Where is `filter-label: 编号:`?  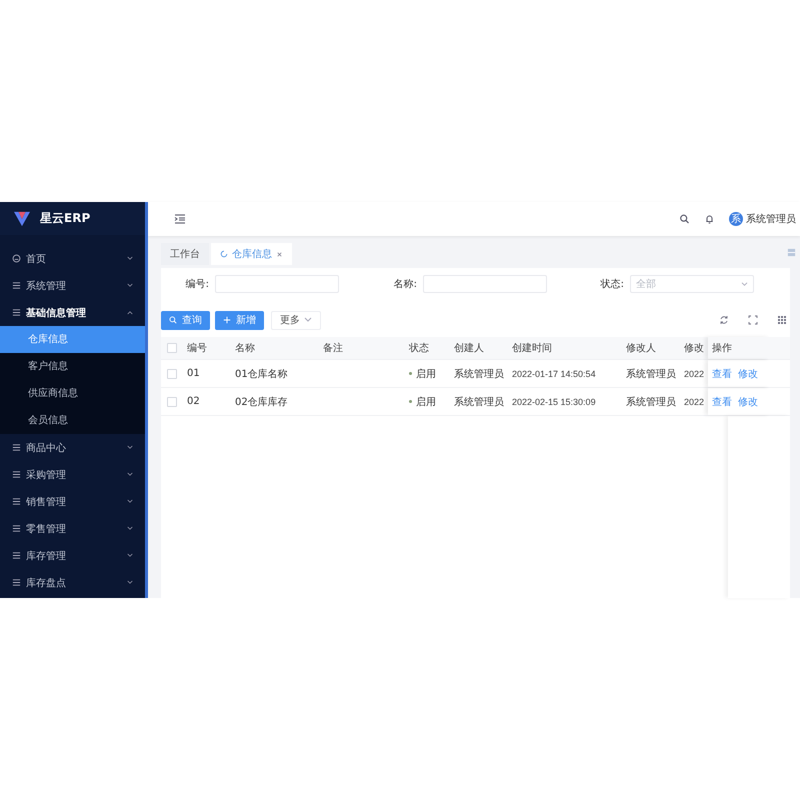
filter-label: 编号: is located at coordinates (197, 284).